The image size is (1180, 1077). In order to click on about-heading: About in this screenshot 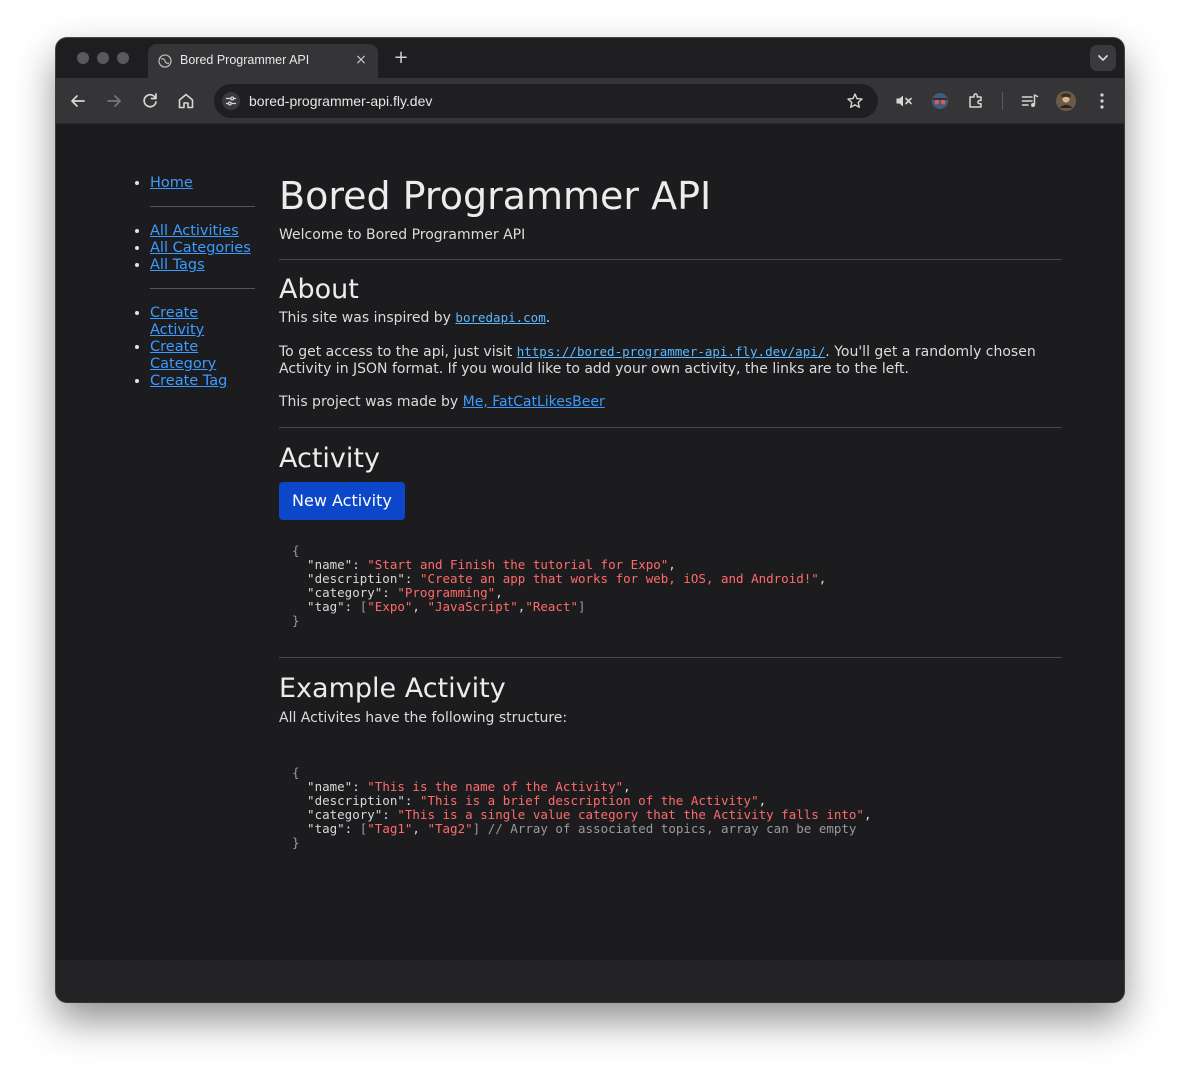, I will do `click(319, 289)`.